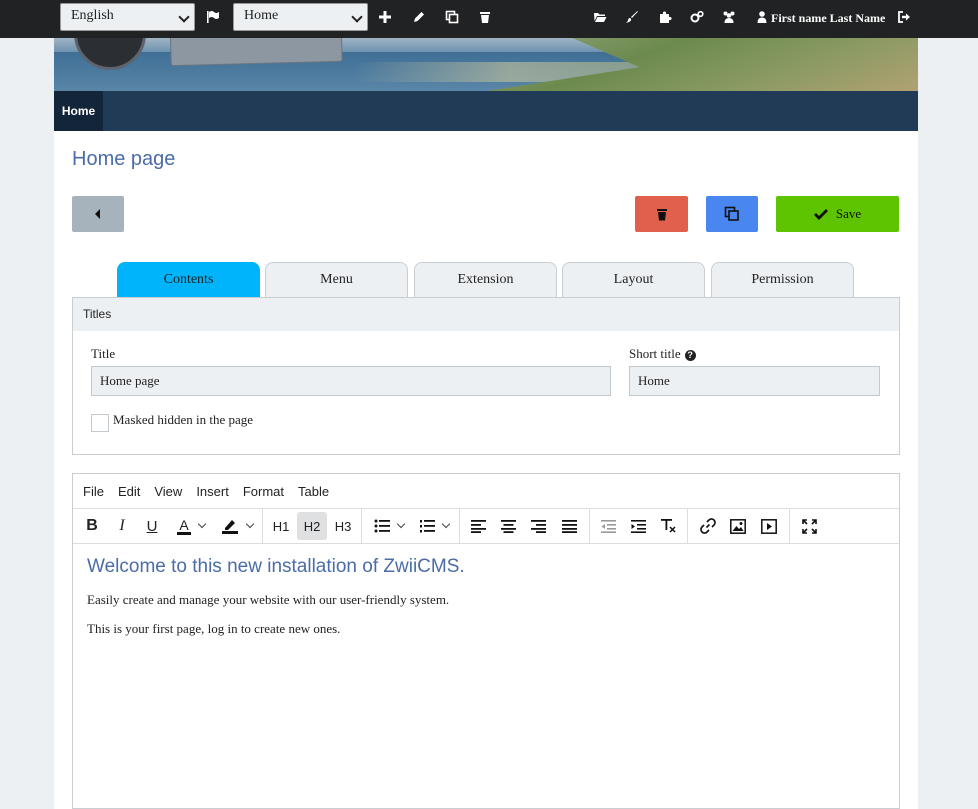  I want to click on bullet-list-button, so click(389, 526).